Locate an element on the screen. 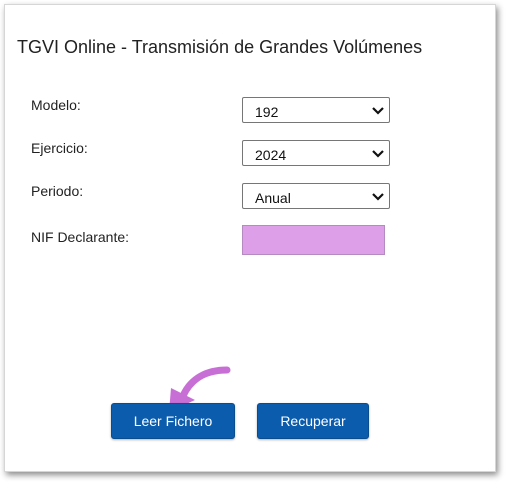 The image size is (506, 482). modelo-select: 192 is located at coordinates (316, 110).